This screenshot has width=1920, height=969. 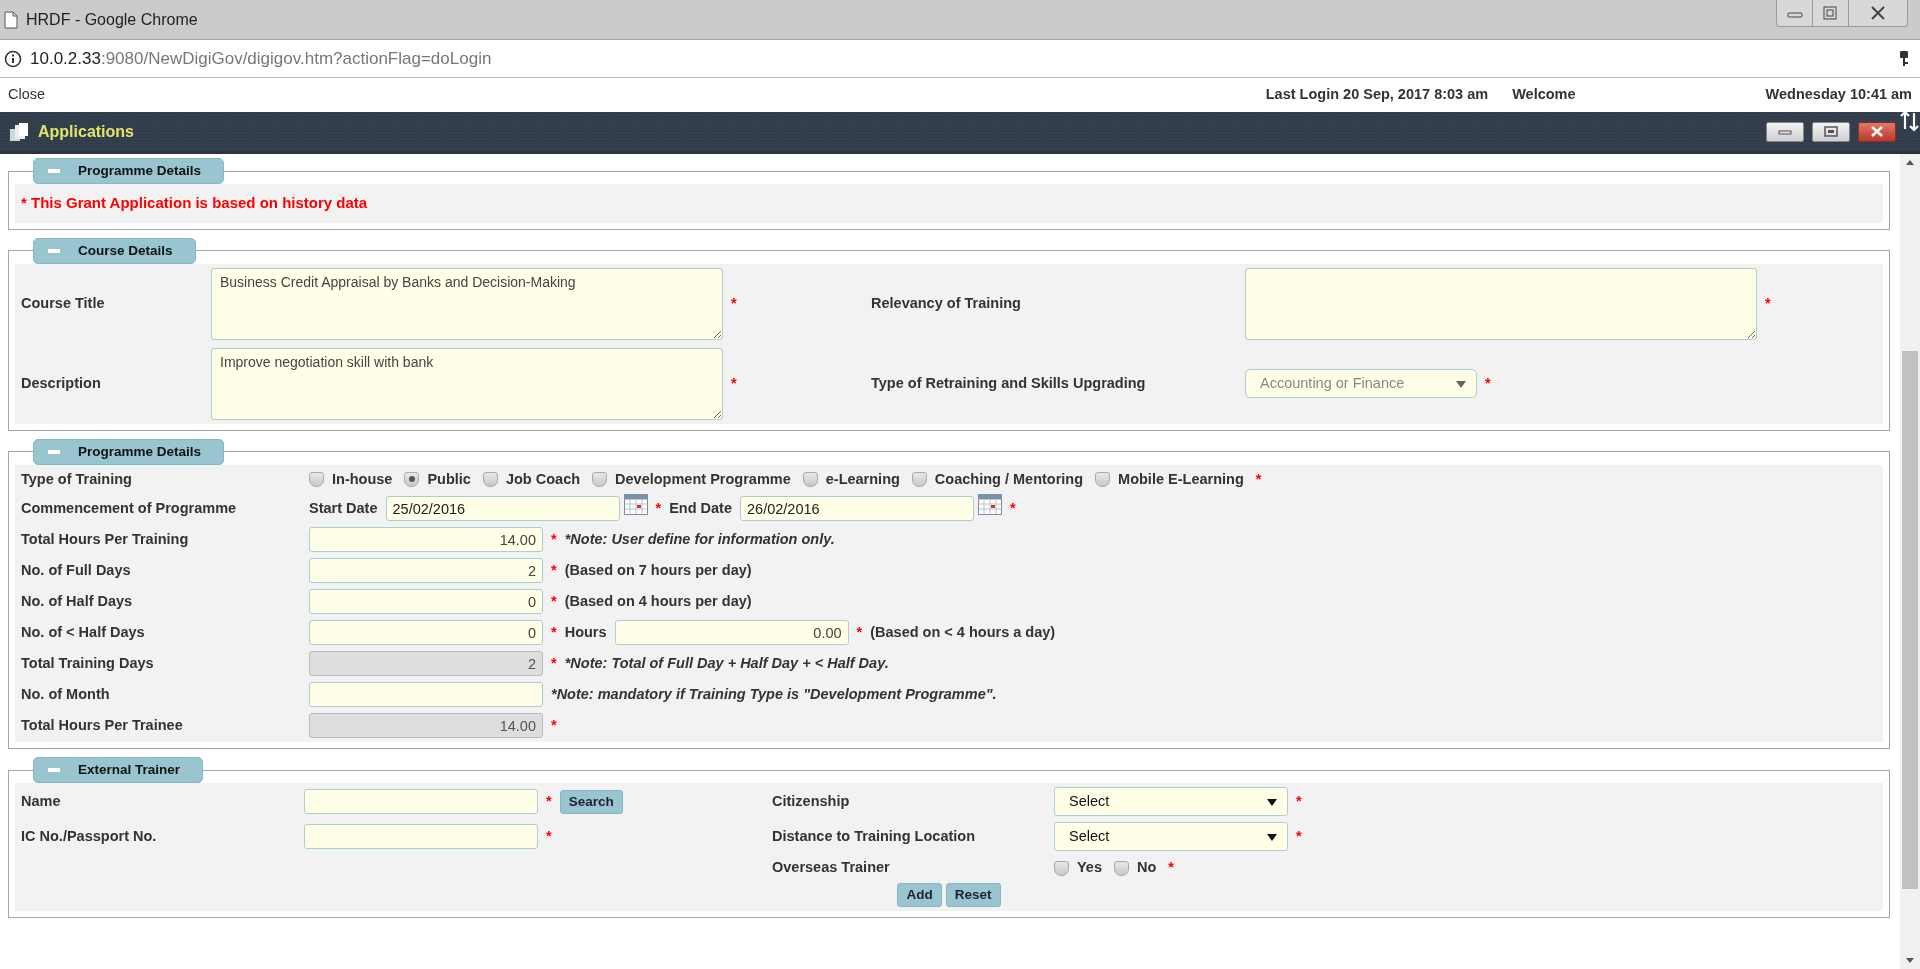 I want to click on sort-arrows-icon, so click(x=1910, y=121).